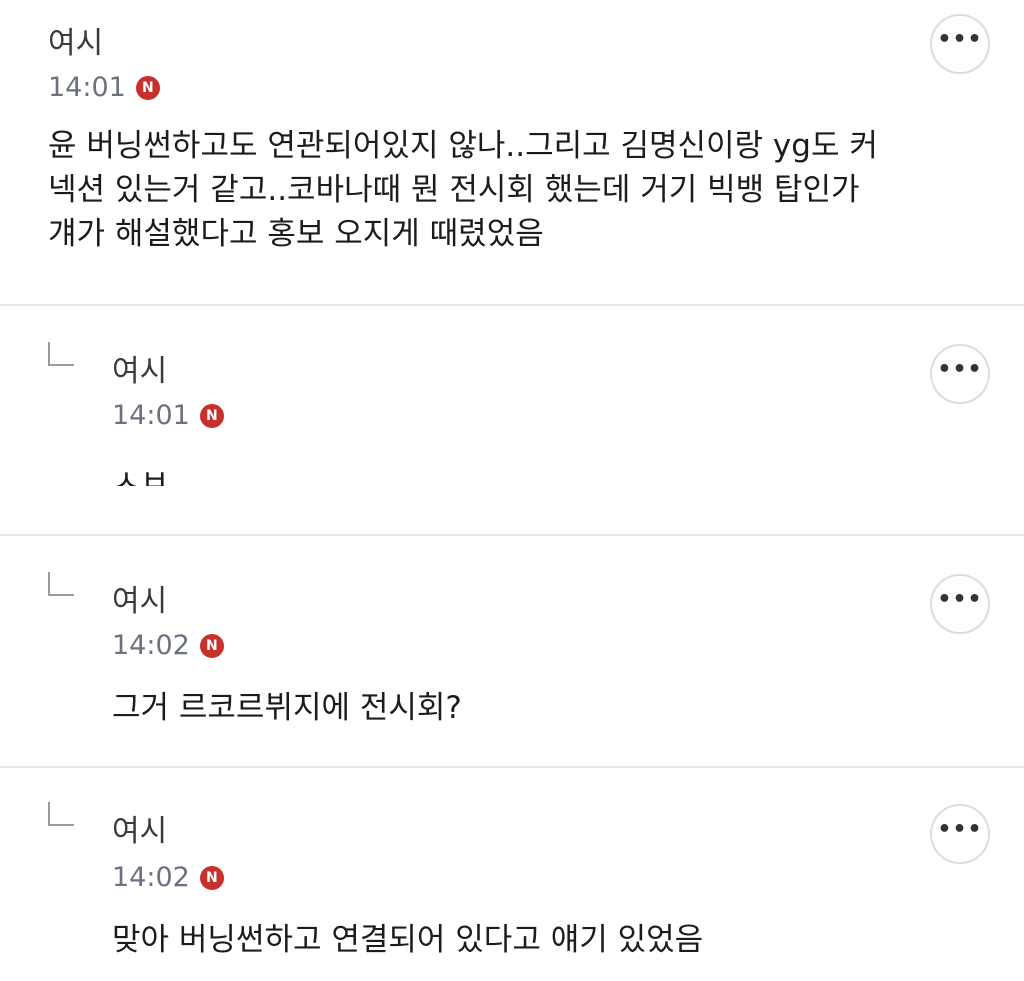 This screenshot has width=1024, height=981. I want to click on comment-text: ㅅㅂ, so click(140, 475).